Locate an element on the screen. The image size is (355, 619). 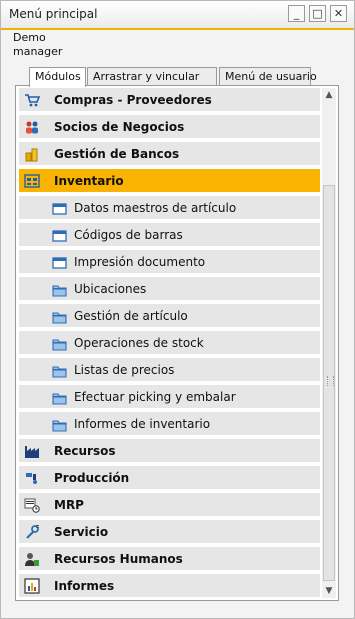
menu-item-label: Compras - Proveedores is located at coordinates (133, 100).